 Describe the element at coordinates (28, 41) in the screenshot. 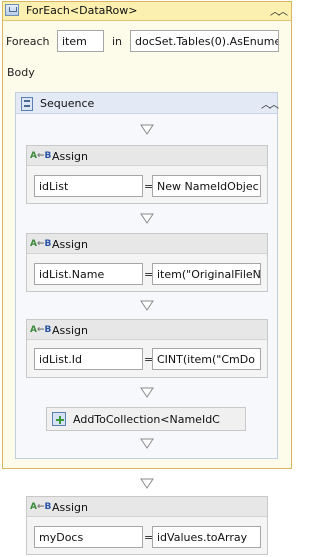

I see `foreach-label: Foreach` at that location.